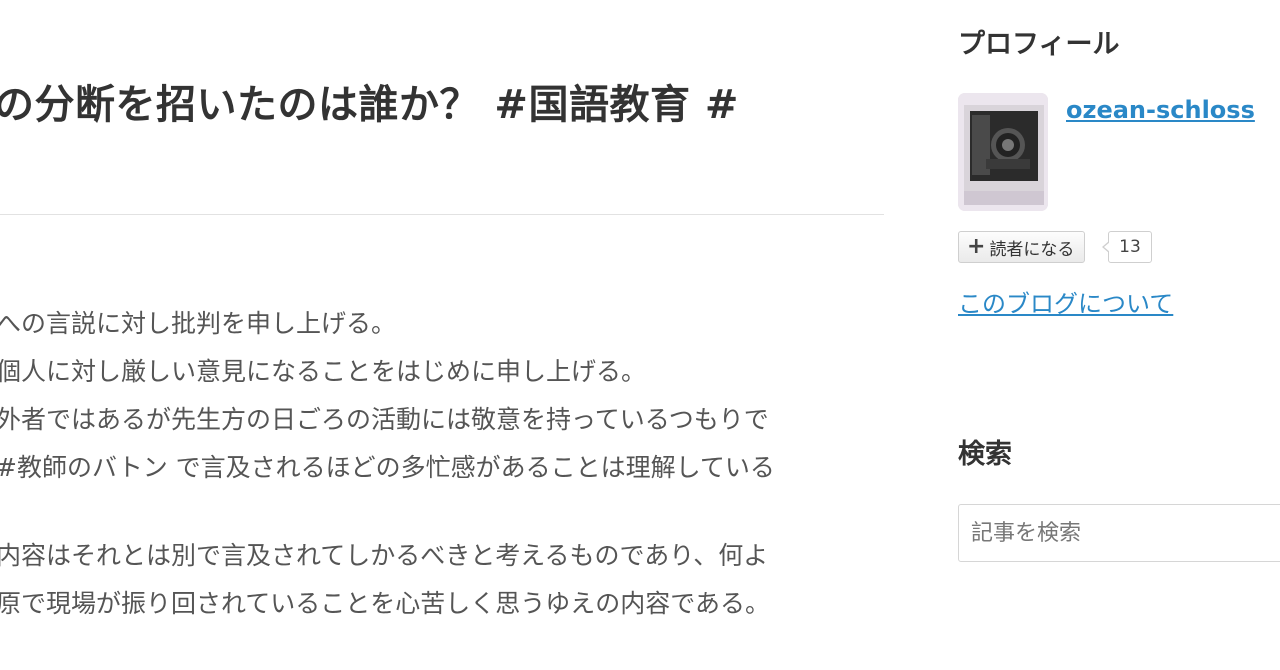 The image size is (1280, 670). What do you see at coordinates (1119, 533) in the screenshot?
I see `search-input` at bounding box center [1119, 533].